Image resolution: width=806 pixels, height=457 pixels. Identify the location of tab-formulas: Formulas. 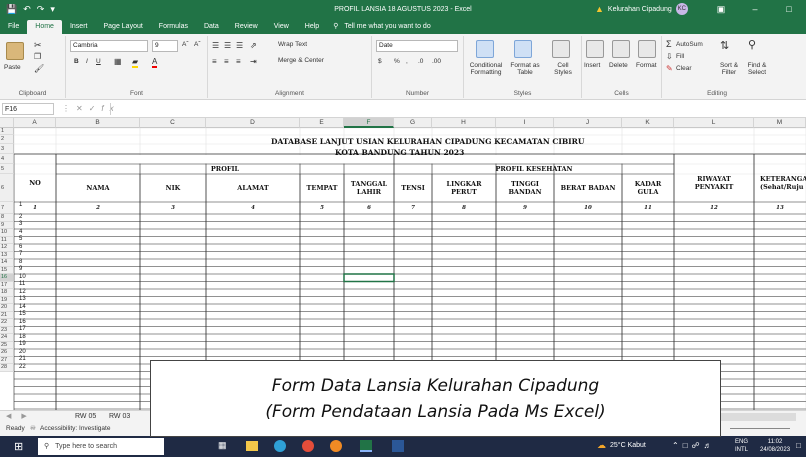
(173, 27).